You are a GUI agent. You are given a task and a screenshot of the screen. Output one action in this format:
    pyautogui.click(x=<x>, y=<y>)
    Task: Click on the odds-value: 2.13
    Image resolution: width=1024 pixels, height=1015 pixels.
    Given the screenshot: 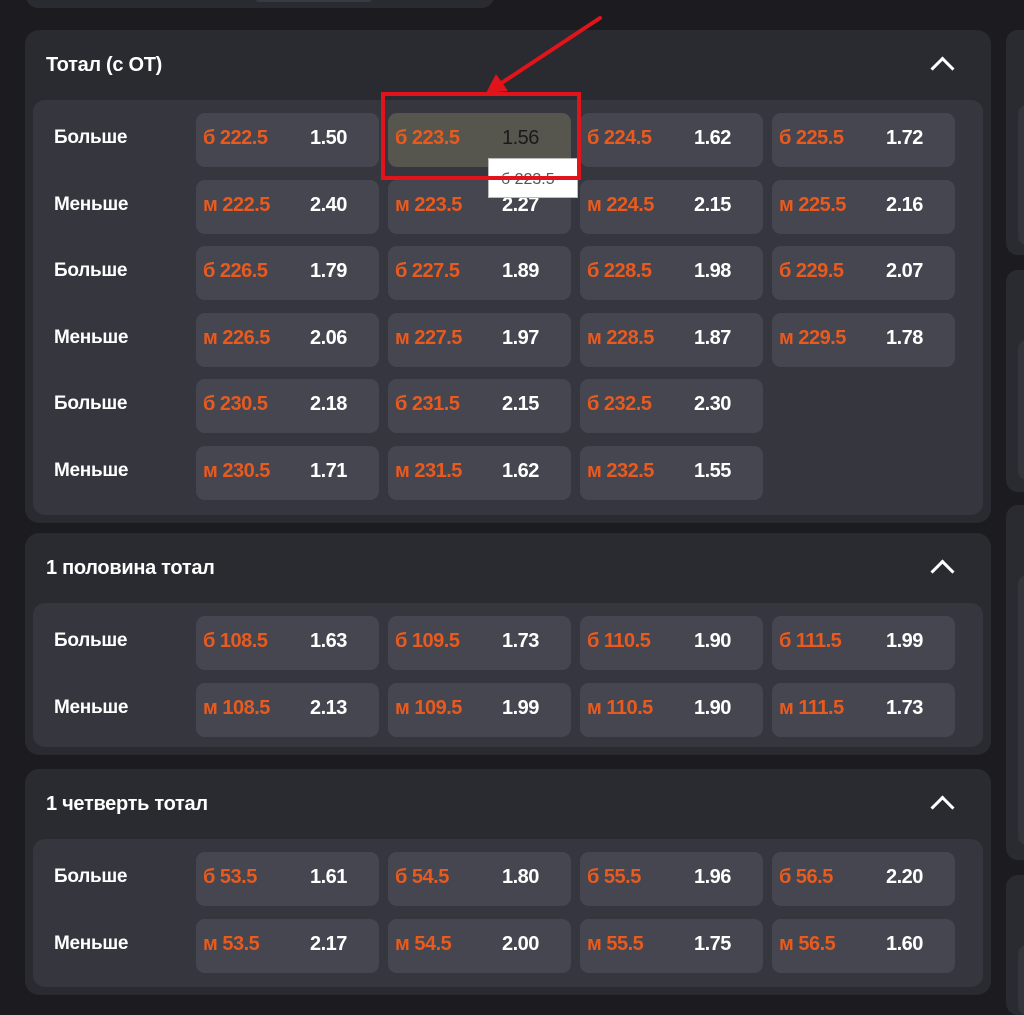 What is the action you would take?
    pyautogui.click(x=328, y=708)
    